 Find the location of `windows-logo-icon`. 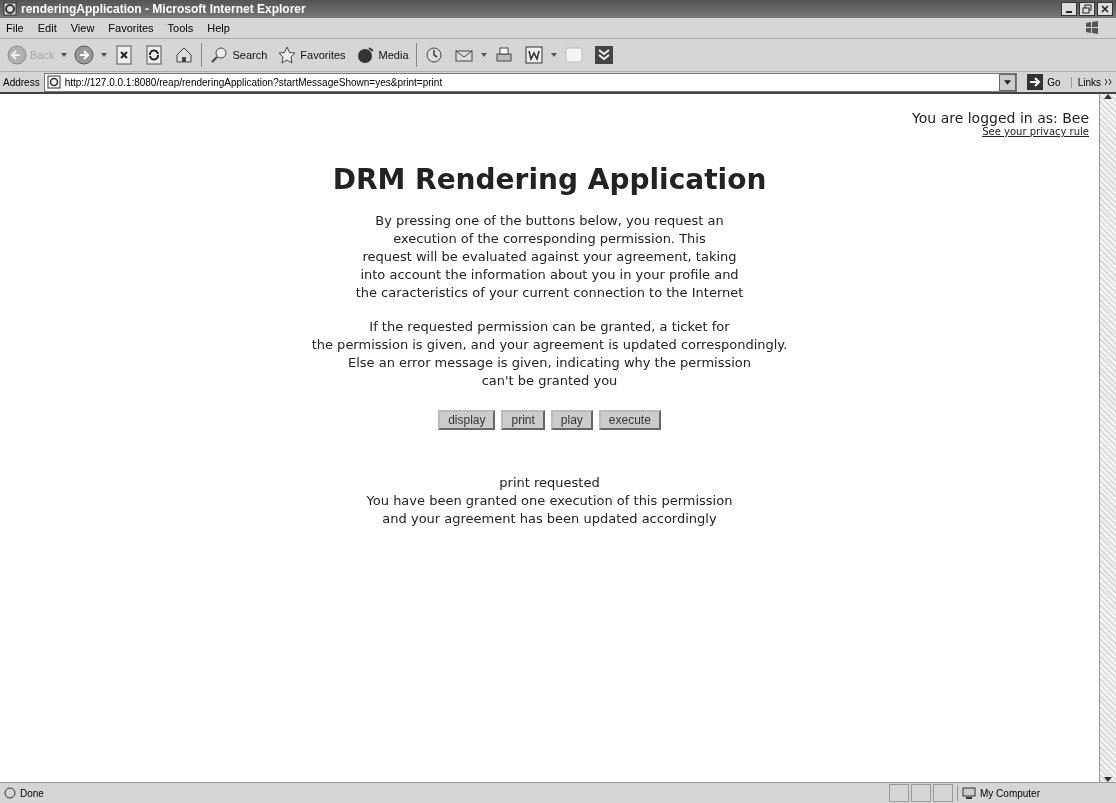

windows-logo-icon is located at coordinates (1092, 28).